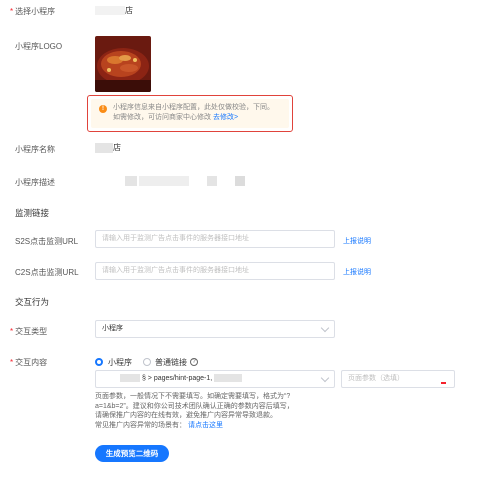 The height and width of the screenshot is (479, 500). What do you see at coordinates (132, 453) in the screenshot?
I see `generate-preview-qrcode-button: 生成预览二维码` at bounding box center [132, 453].